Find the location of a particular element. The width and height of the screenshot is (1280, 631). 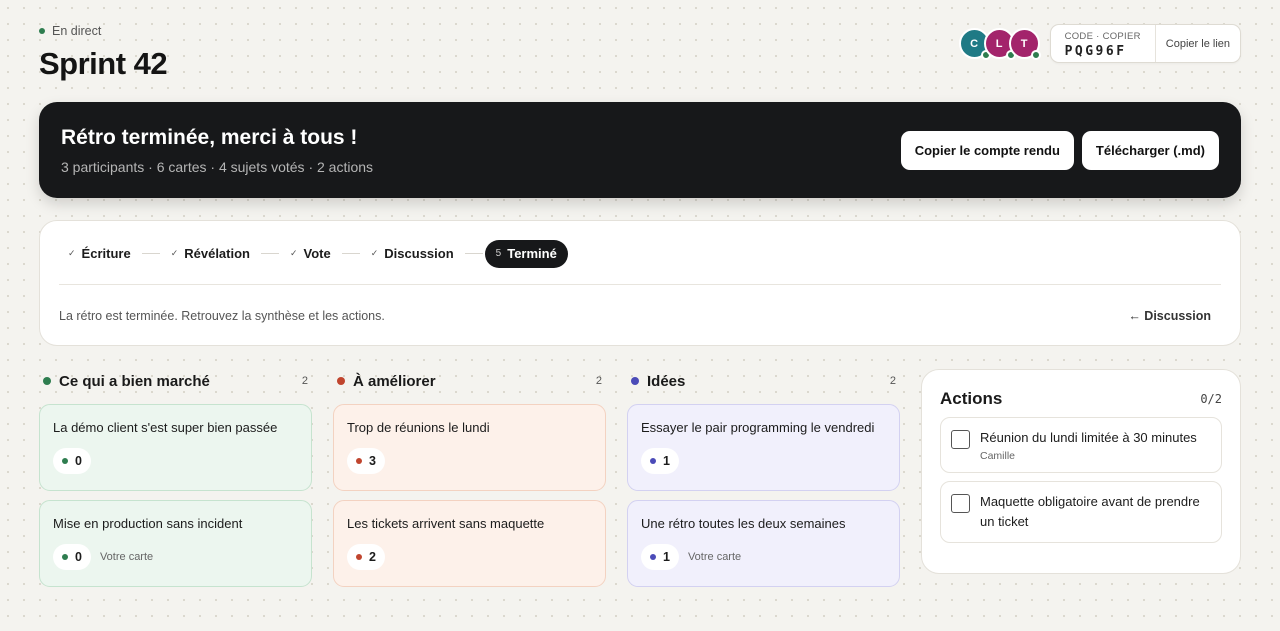

card-text: Mise en production sans incident is located at coordinates (148, 523).